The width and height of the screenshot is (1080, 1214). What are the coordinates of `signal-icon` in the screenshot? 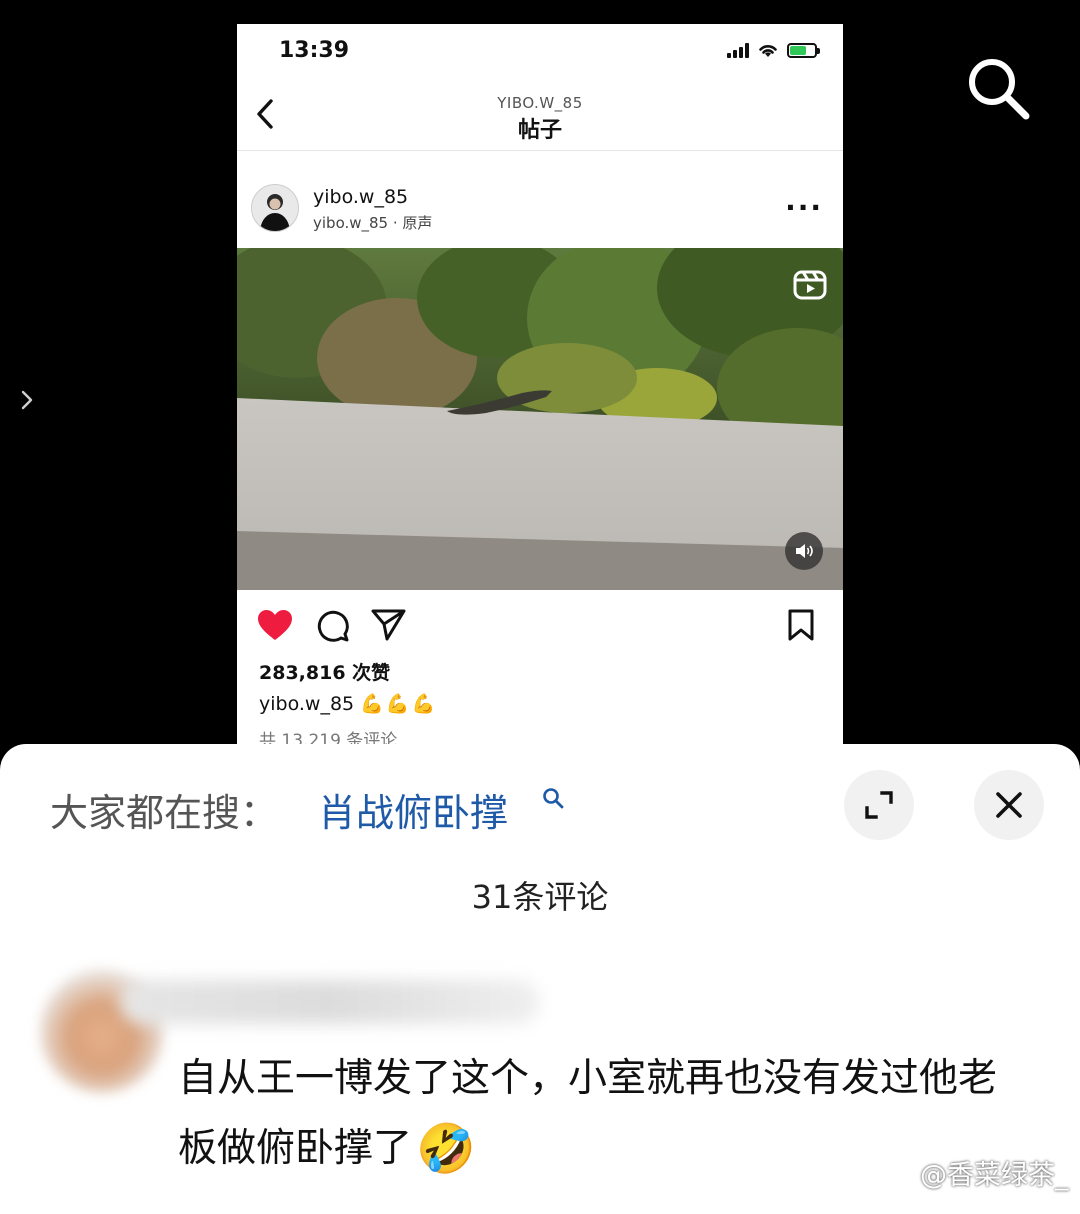 It's located at (738, 50).